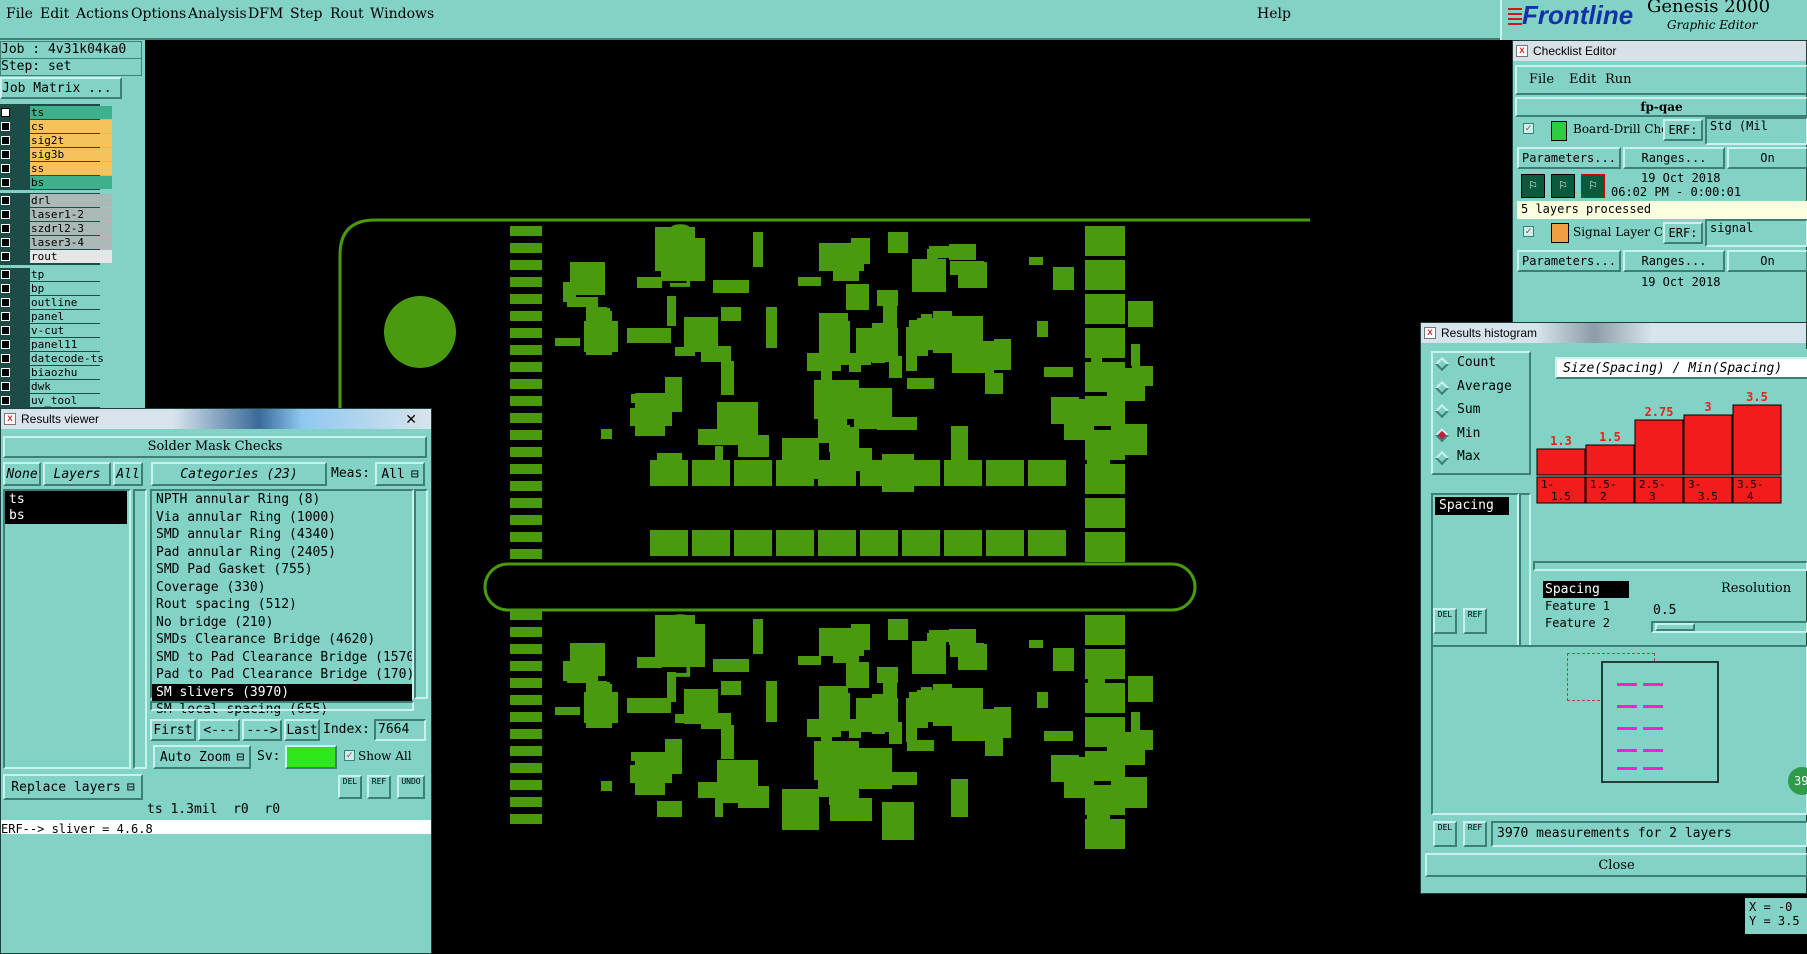  I want to click on checklist-menu-file: File, so click(1541, 79).